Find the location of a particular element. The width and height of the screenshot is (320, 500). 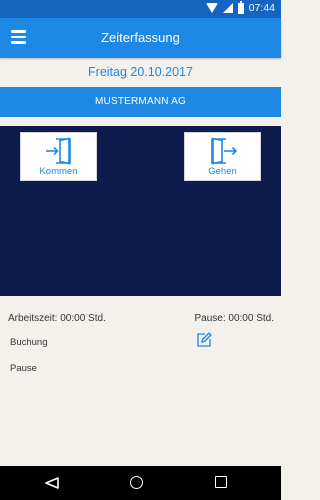

kommen-label: Kommen is located at coordinates (58, 171).